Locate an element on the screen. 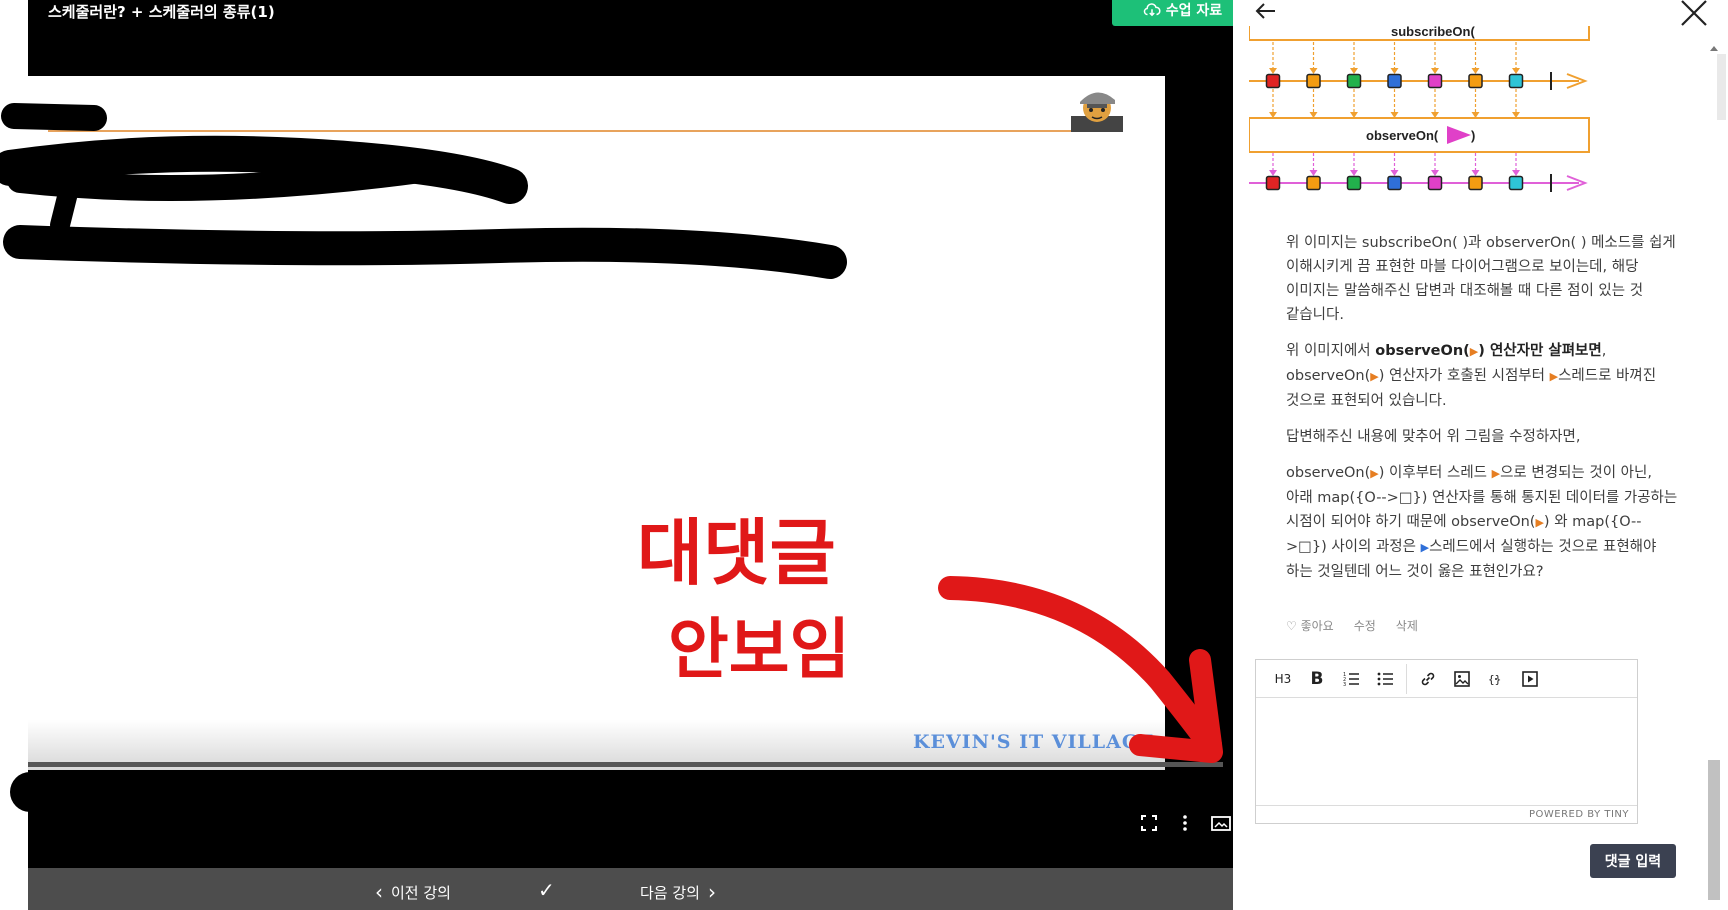 Image resolution: width=1728 pixels, height=910 pixels. picture-in-picture-icon is located at coordinates (1221, 823).